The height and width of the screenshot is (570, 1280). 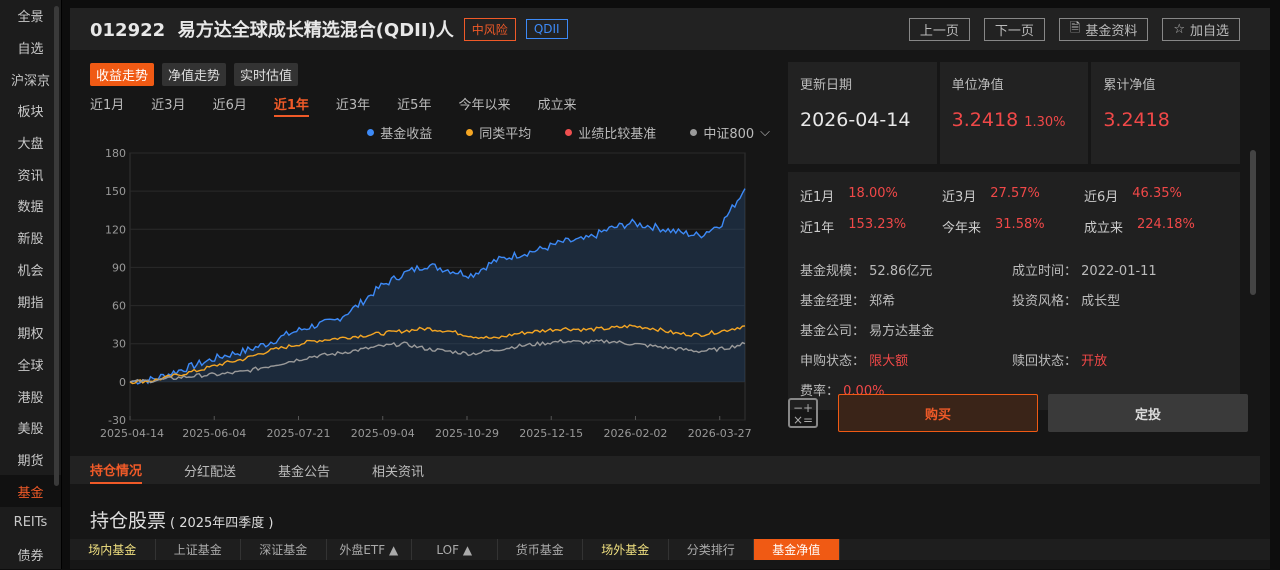 I want to click on y-tick-label: 150, so click(x=115, y=191).